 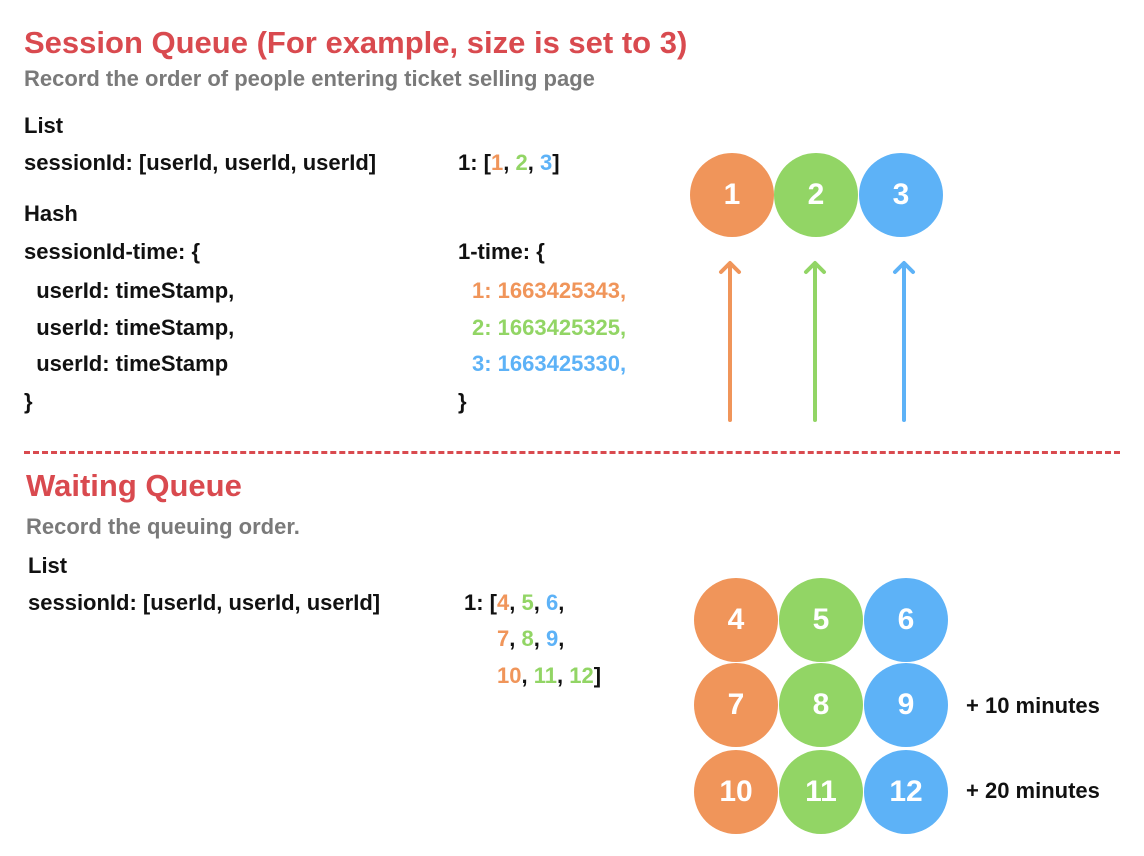 I want to click on list-item: 7, so click(x=503, y=638).